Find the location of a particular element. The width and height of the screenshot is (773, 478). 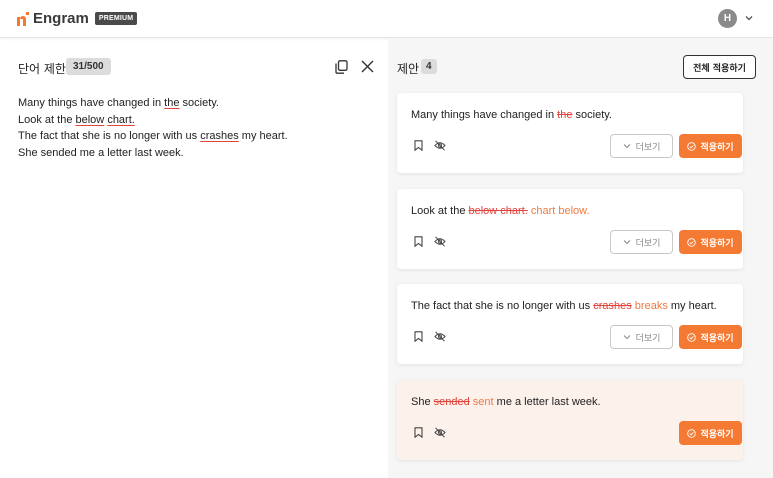

premium-badge: PREMIUM is located at coordinates (116, 18).